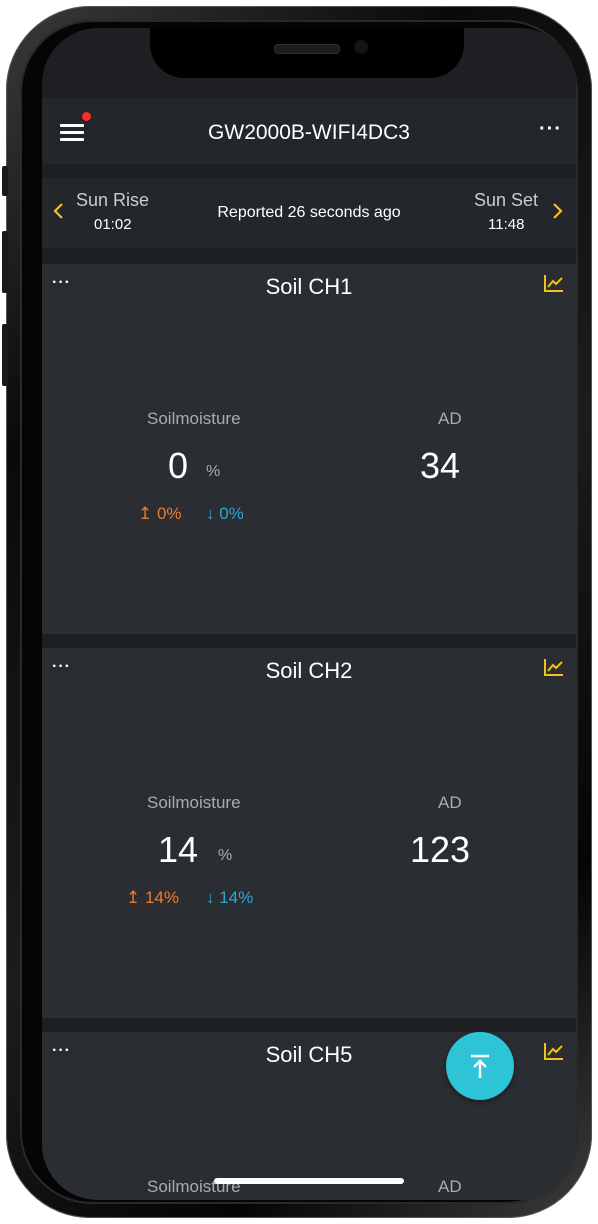  I want to click on sun-set-time: 11:48, so click(506, 224).